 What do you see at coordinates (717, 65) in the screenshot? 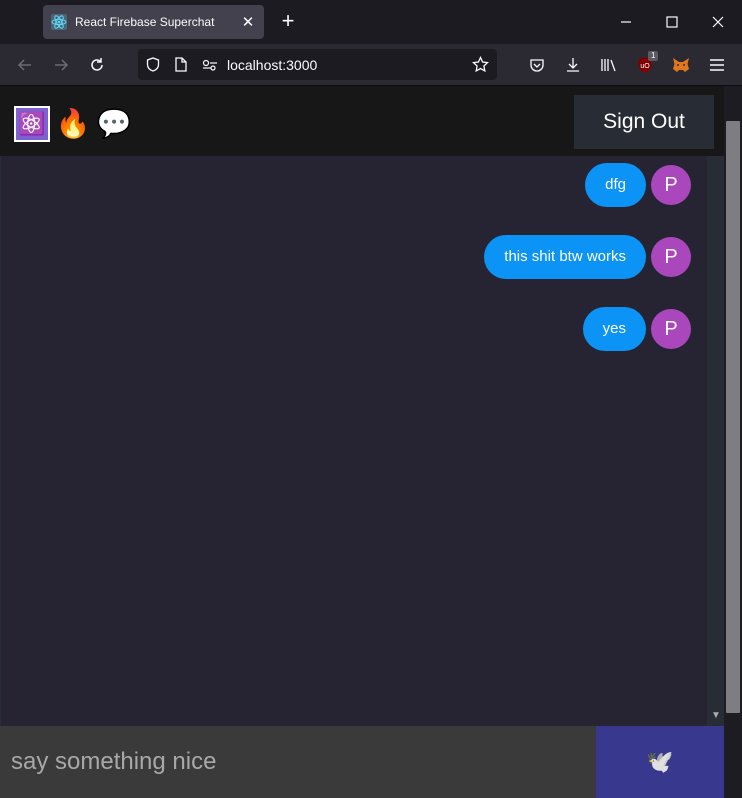
I see `menu-icon` at bounding box center [717, 65].